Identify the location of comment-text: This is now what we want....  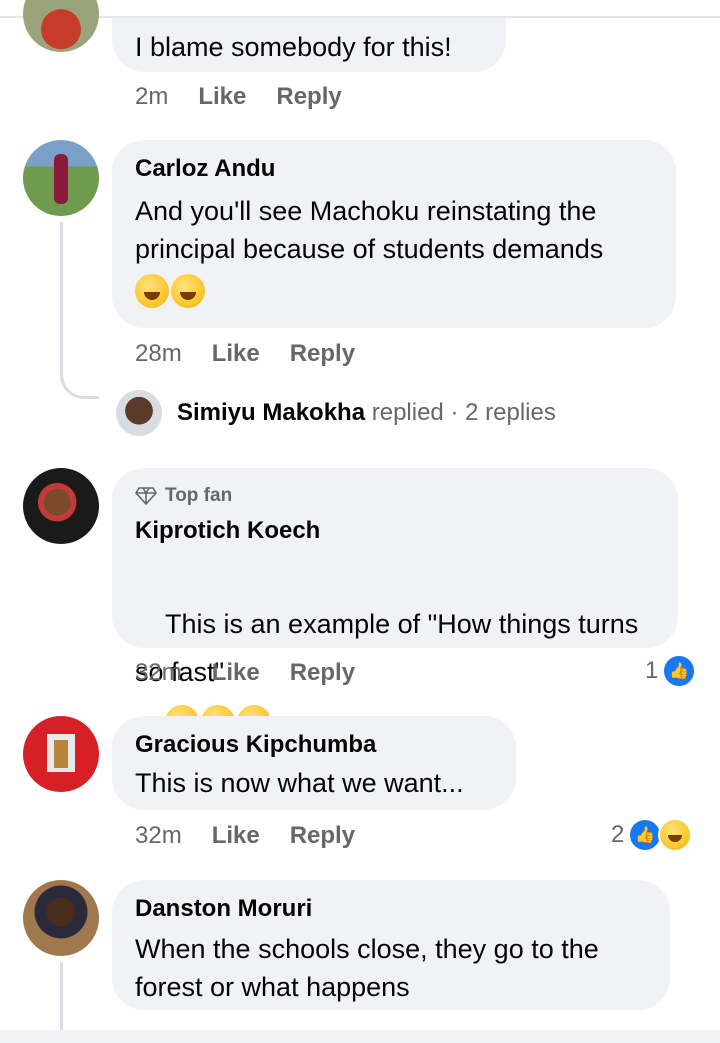
(299, 783).